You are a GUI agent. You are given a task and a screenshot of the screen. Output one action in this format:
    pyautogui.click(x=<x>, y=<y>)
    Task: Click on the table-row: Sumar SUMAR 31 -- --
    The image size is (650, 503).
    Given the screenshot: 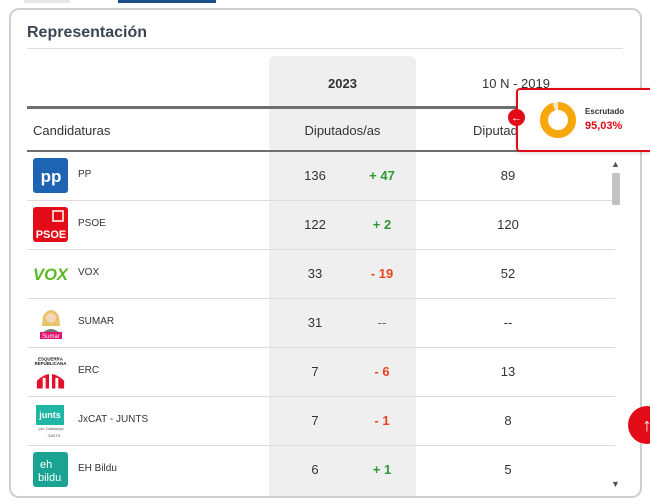 What is the action you would take?
    pyautogui.click(x=321, y=323)
    